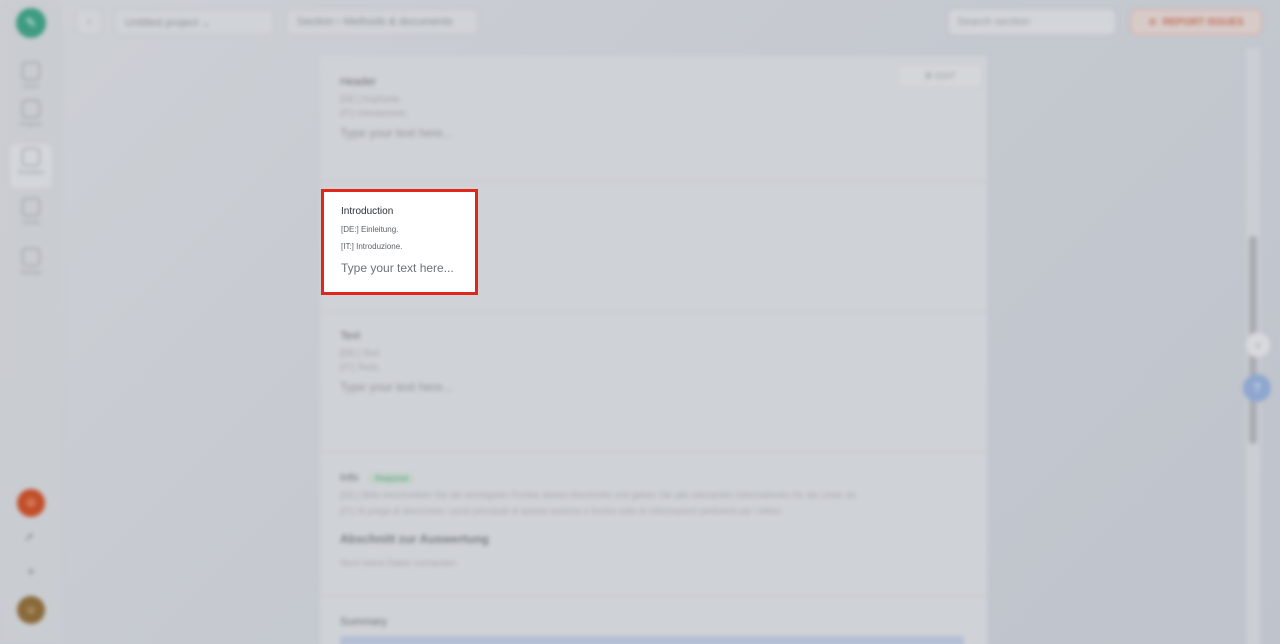 This screenshot has width=1280, height=644. I want to click on sidebar-item-label: Home, so click(30, 87).